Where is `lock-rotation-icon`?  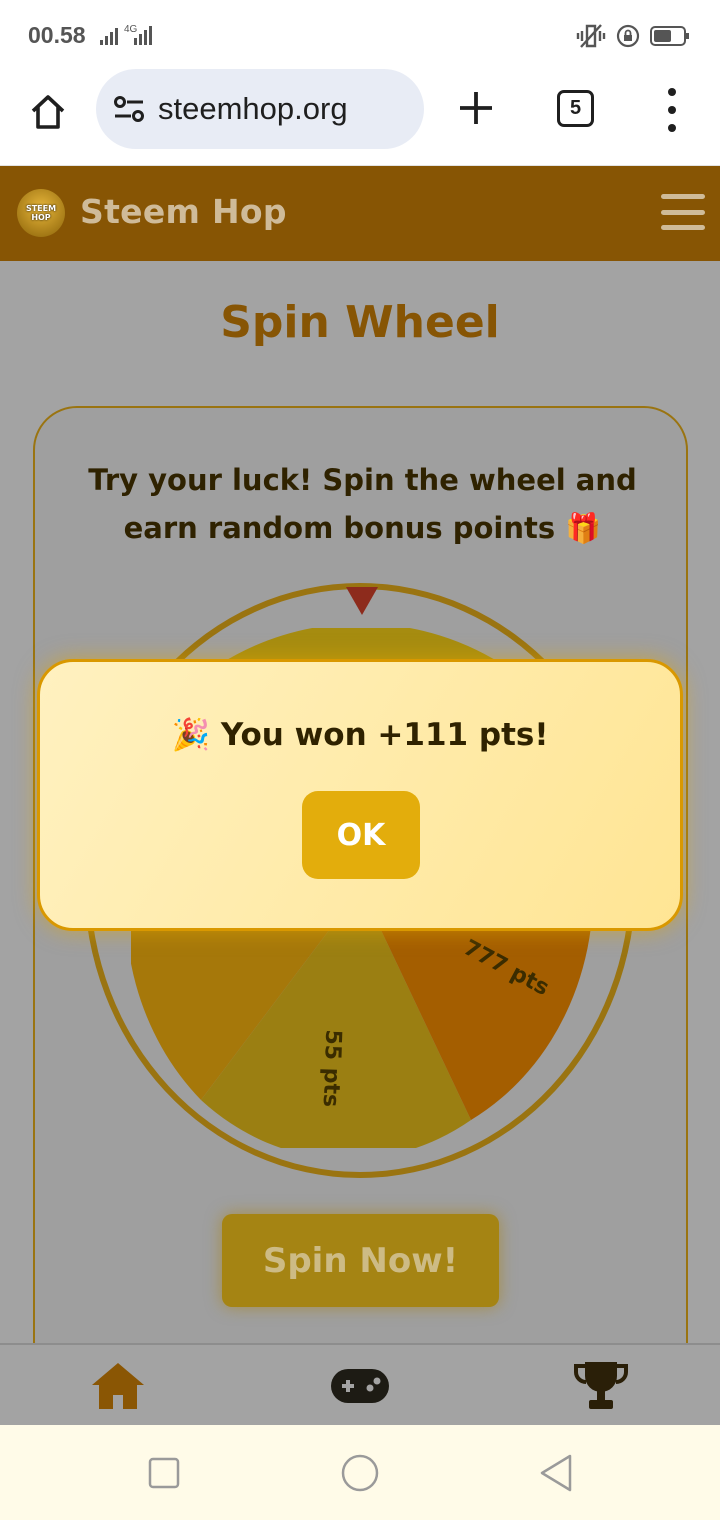
lock-rotation-icon is located at coordinates (628, 36).